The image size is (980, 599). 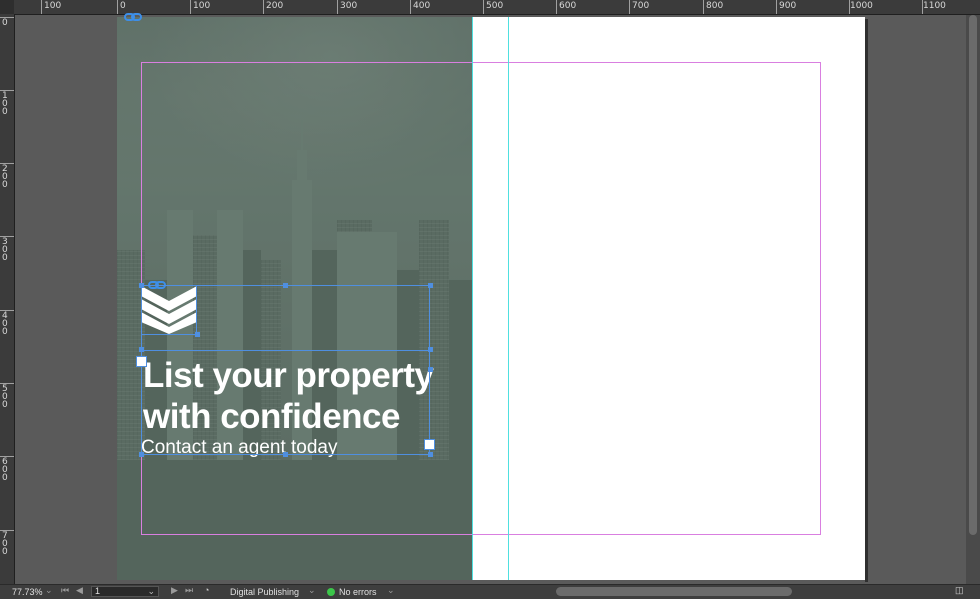 I want to click on last-page-icon: ⏭, so click(x=189, y=590).